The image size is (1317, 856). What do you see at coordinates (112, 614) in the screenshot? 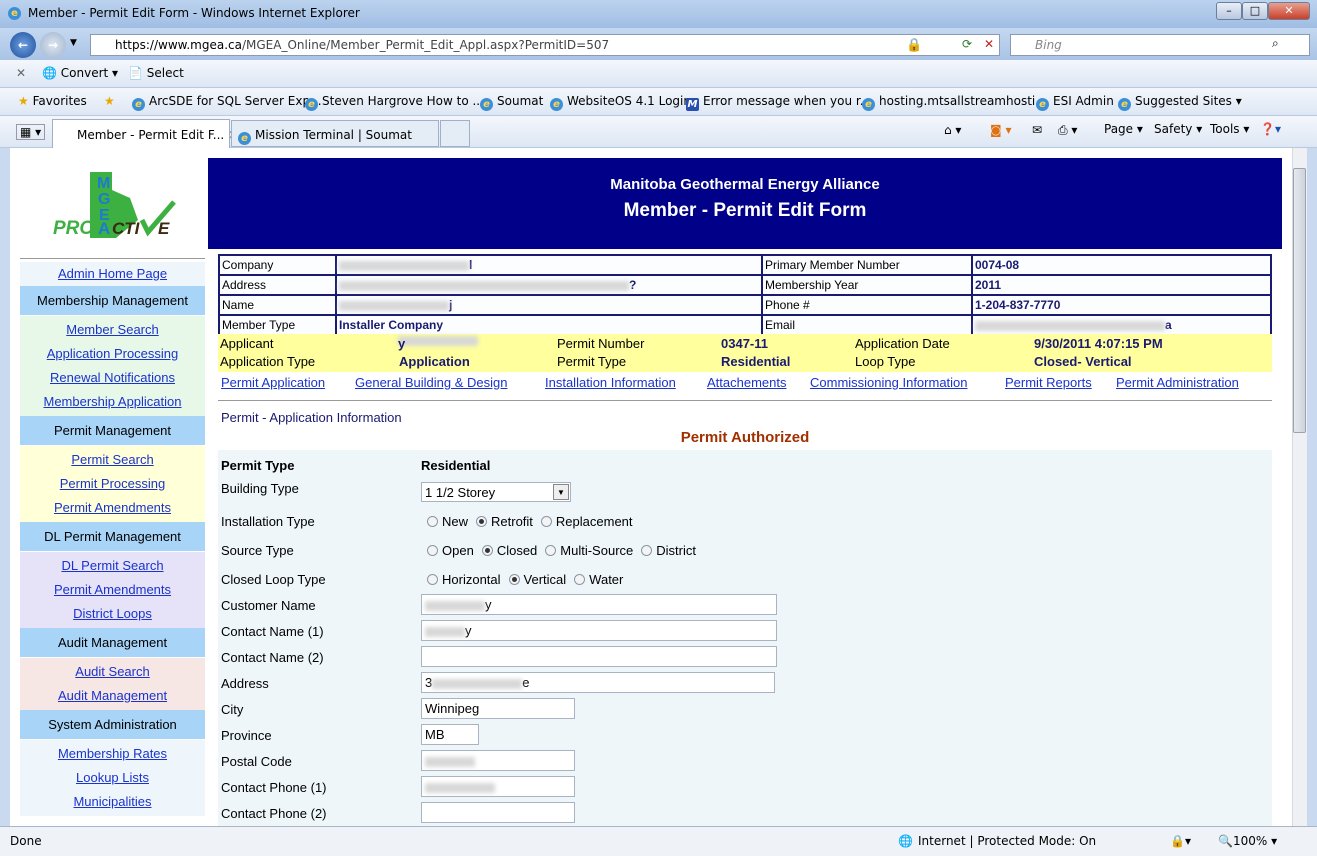
I see `sidebar-link: District Loops` at bounding box center [112, 614].